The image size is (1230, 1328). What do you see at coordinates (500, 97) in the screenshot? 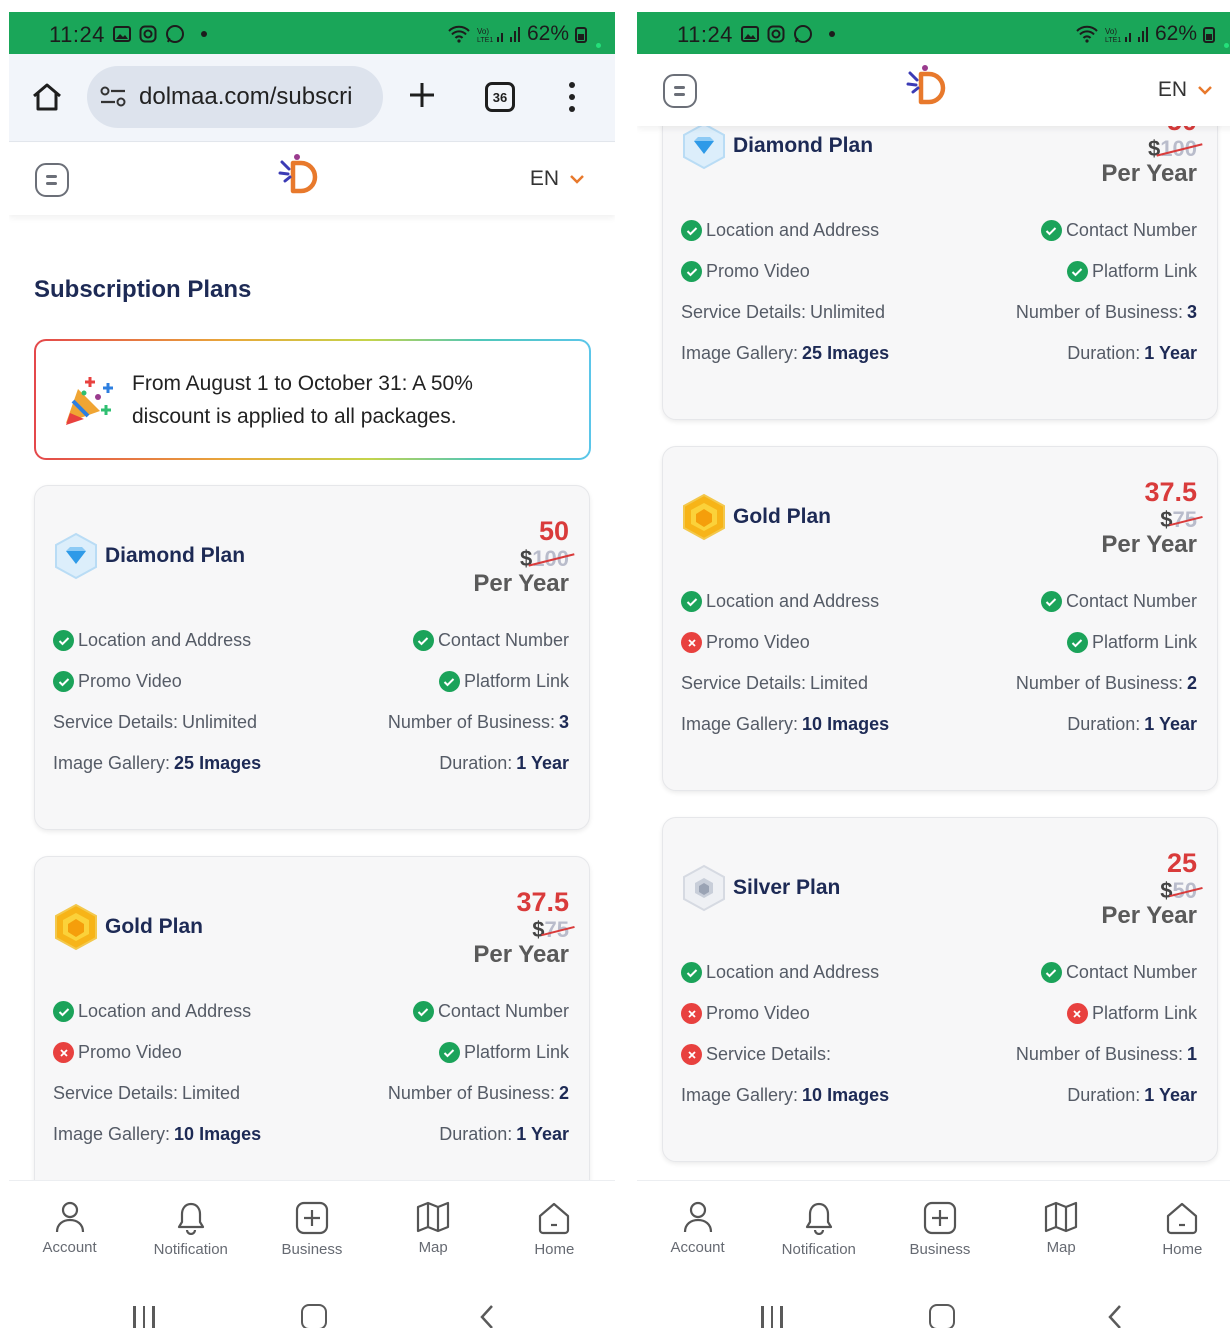
I see `tabs-icon: 36` at bounding box center [500, 97].